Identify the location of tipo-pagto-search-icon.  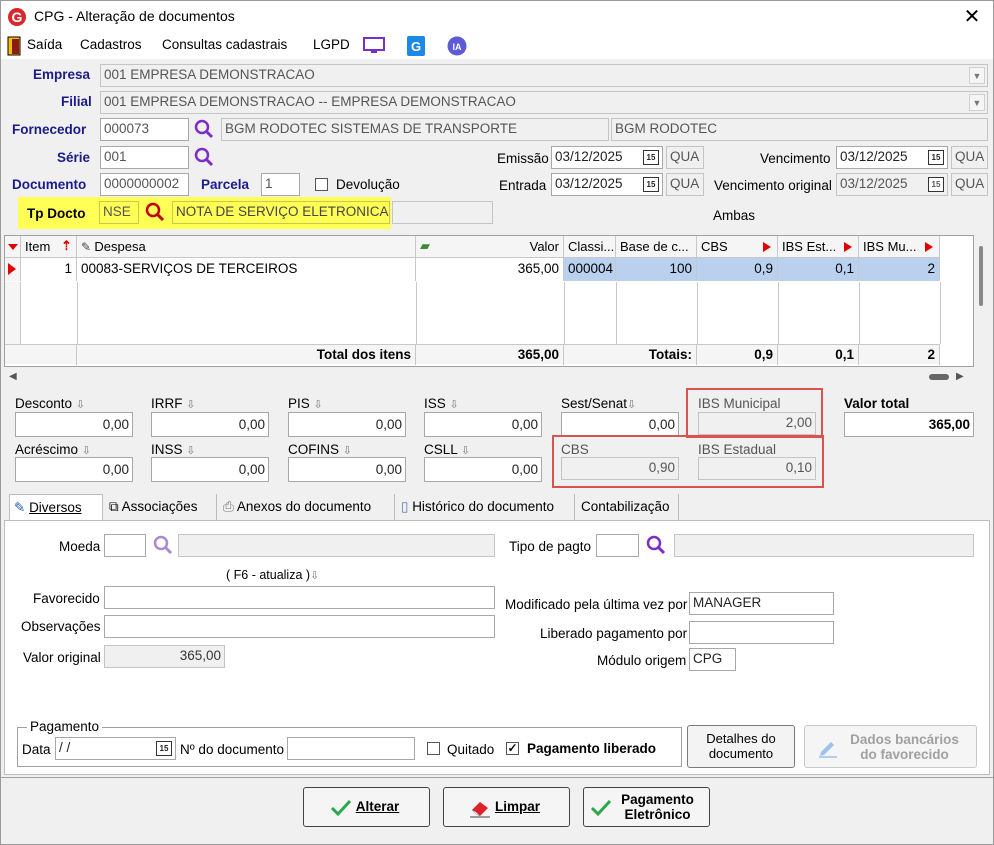
(656, 545).